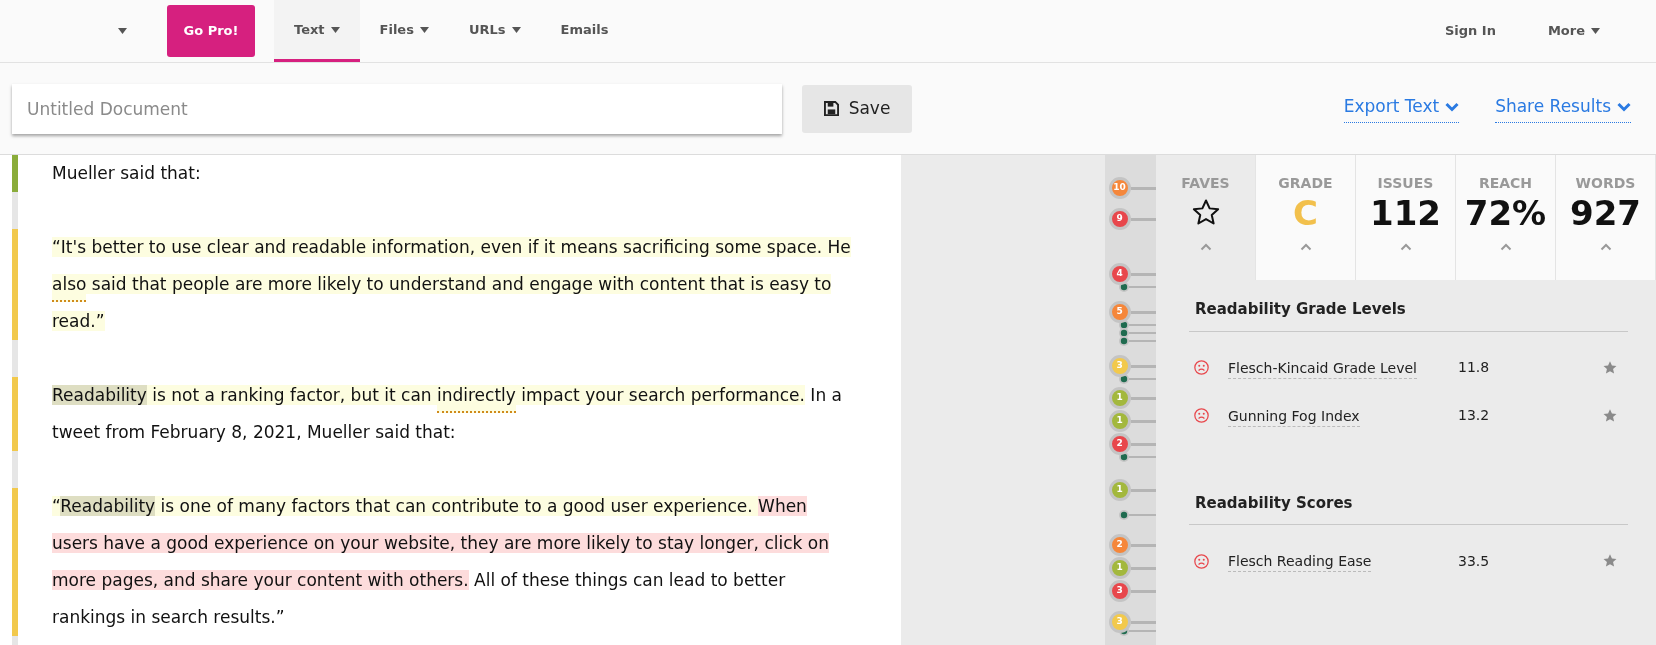 The width and height of the screenshot is (1656, 645). Describe the element at coordinates (211, 31) in the screenshot. I see `go-pro-button: Go Pro!` at that location.